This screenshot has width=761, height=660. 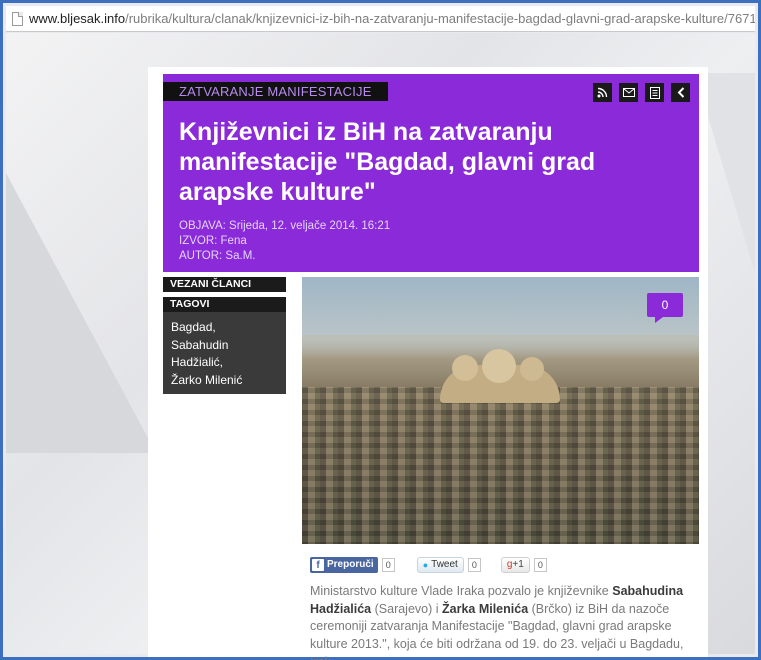 What do you see at coordinates (224, 381) in the screenshot?
I see `tag-link: Žarko Milenić` at bounding box center [224, 381].